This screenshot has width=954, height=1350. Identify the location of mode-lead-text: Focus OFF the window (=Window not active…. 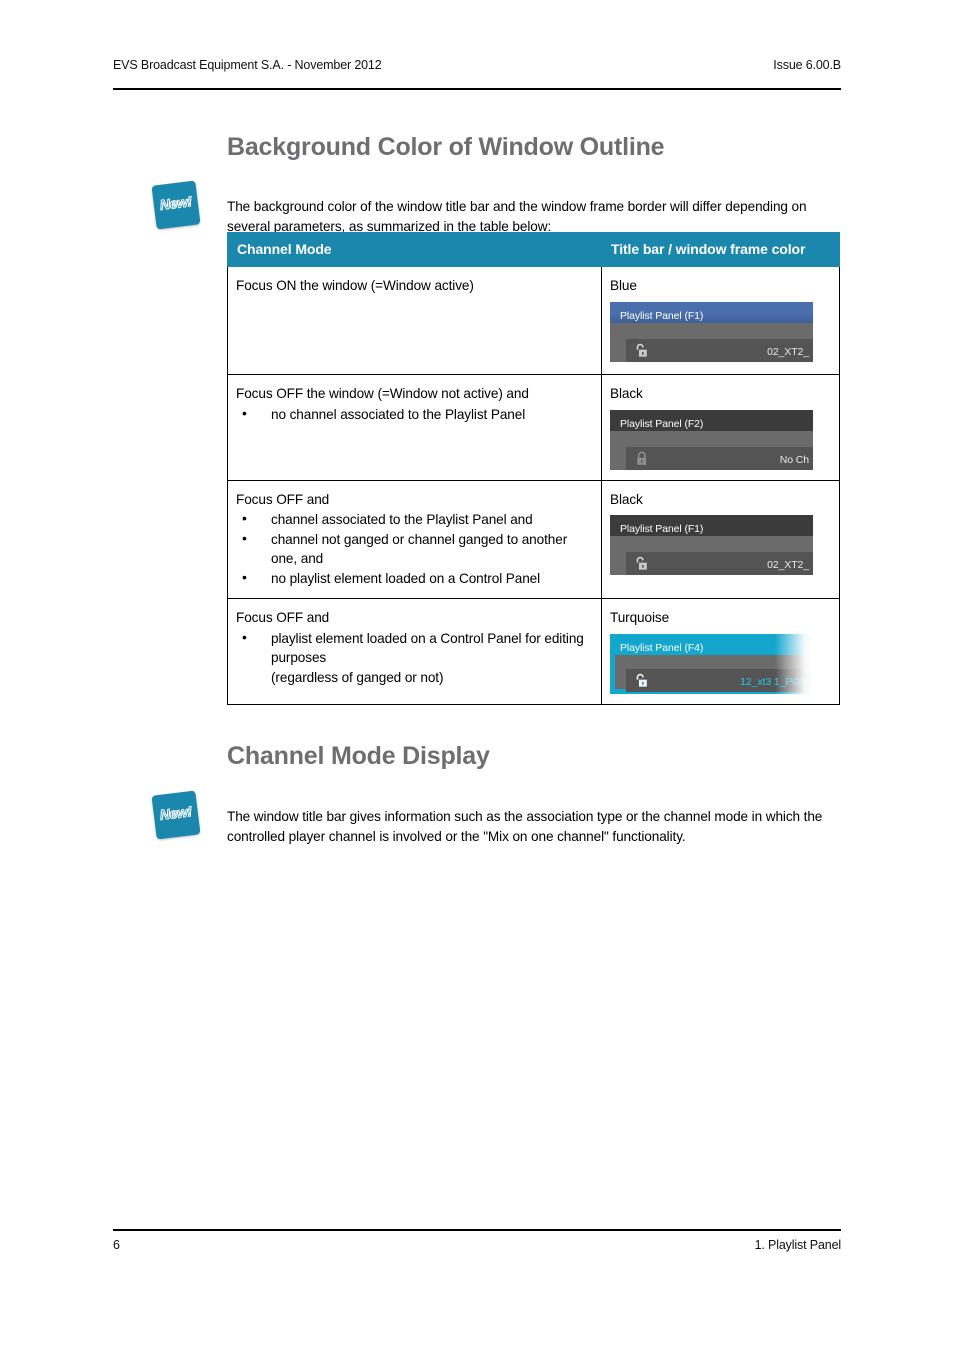
(382, 393).